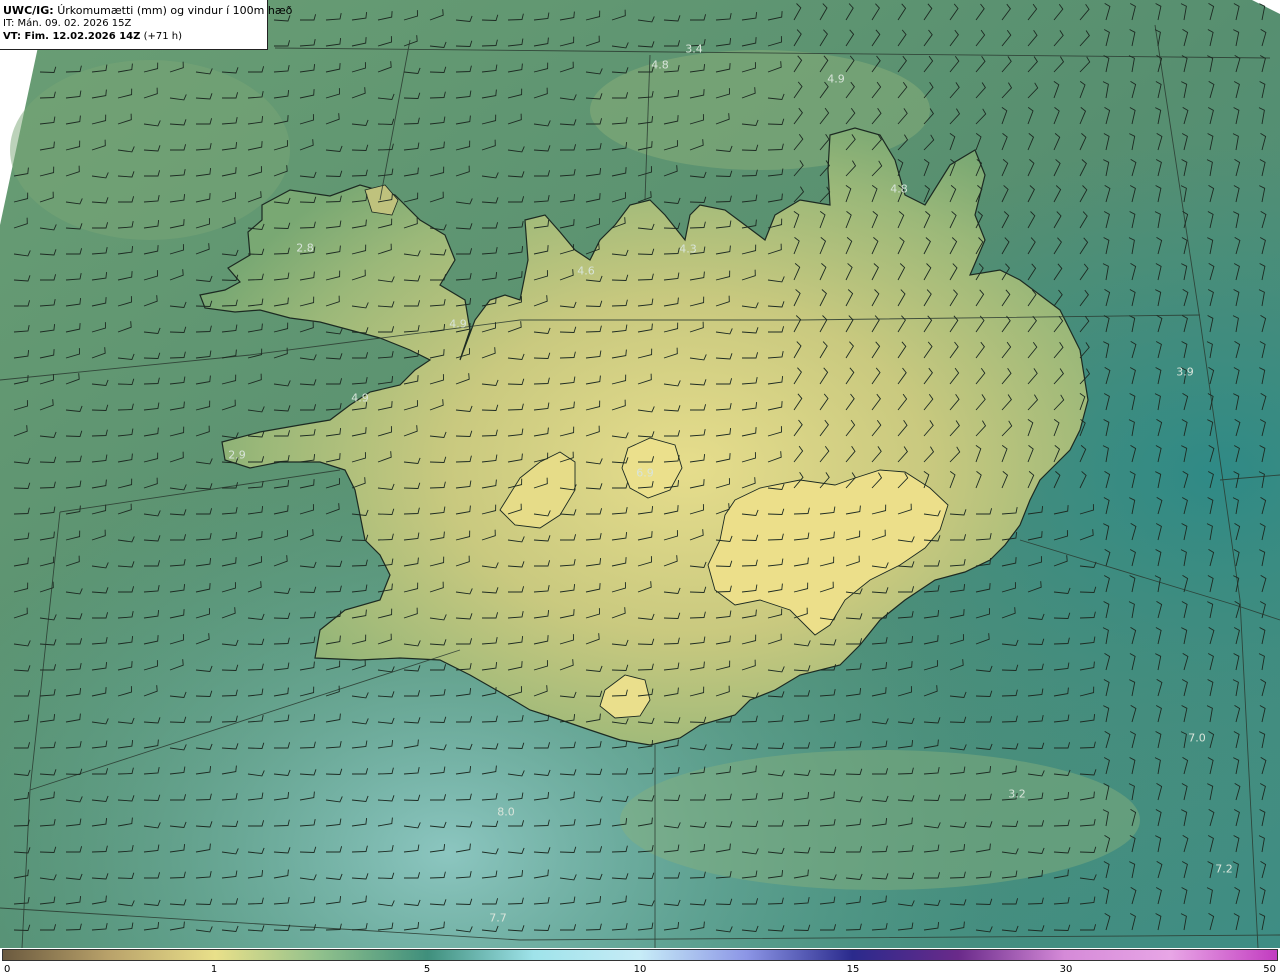 The height and width of the screenshot is (978, 1280). What do you see at coordinates (28, 10) in the screenshot?
I see `model-label: UWC/IG:` at bounding box center [28, 10].